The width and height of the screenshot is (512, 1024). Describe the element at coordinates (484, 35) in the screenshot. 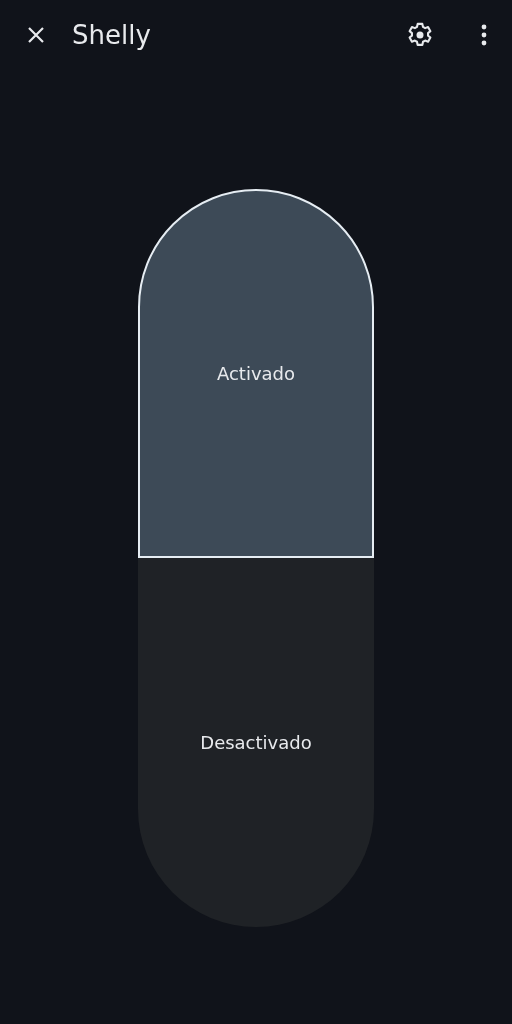

I see `more-icon` at that location.